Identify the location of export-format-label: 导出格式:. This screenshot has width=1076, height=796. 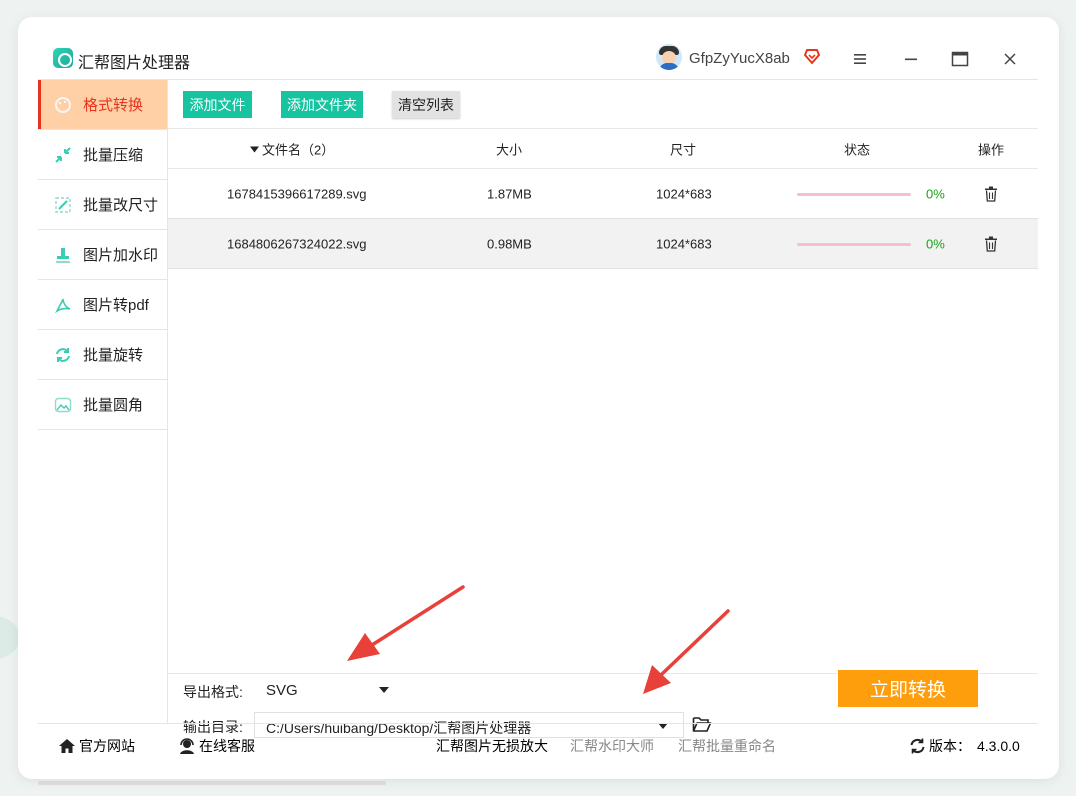
(213, 692).